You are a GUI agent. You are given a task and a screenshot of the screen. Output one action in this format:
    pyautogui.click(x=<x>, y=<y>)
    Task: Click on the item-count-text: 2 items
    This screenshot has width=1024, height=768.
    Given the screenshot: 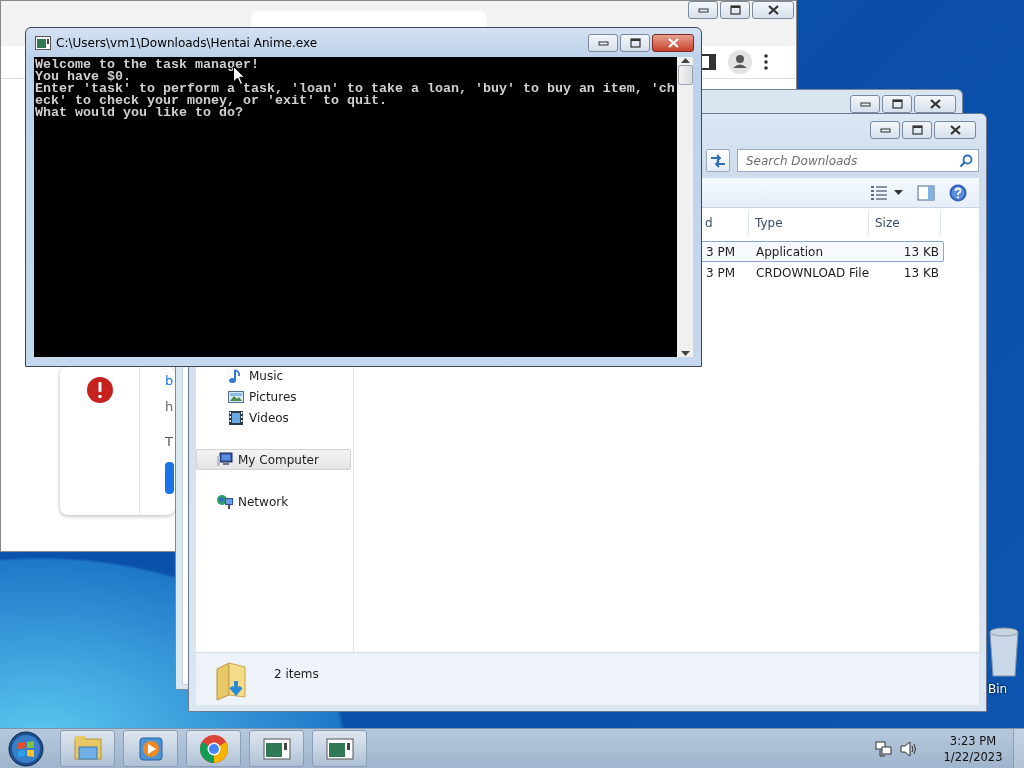 What is the action you would take?
    pyautogui.click(x=296, y=674)
    